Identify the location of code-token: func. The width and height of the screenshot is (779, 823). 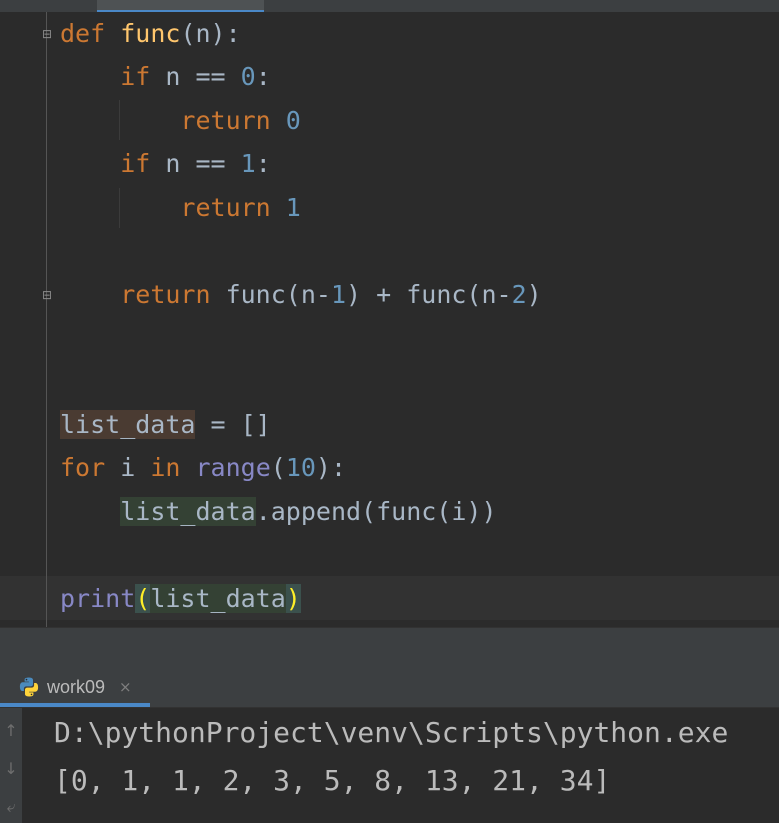
(150, 33).